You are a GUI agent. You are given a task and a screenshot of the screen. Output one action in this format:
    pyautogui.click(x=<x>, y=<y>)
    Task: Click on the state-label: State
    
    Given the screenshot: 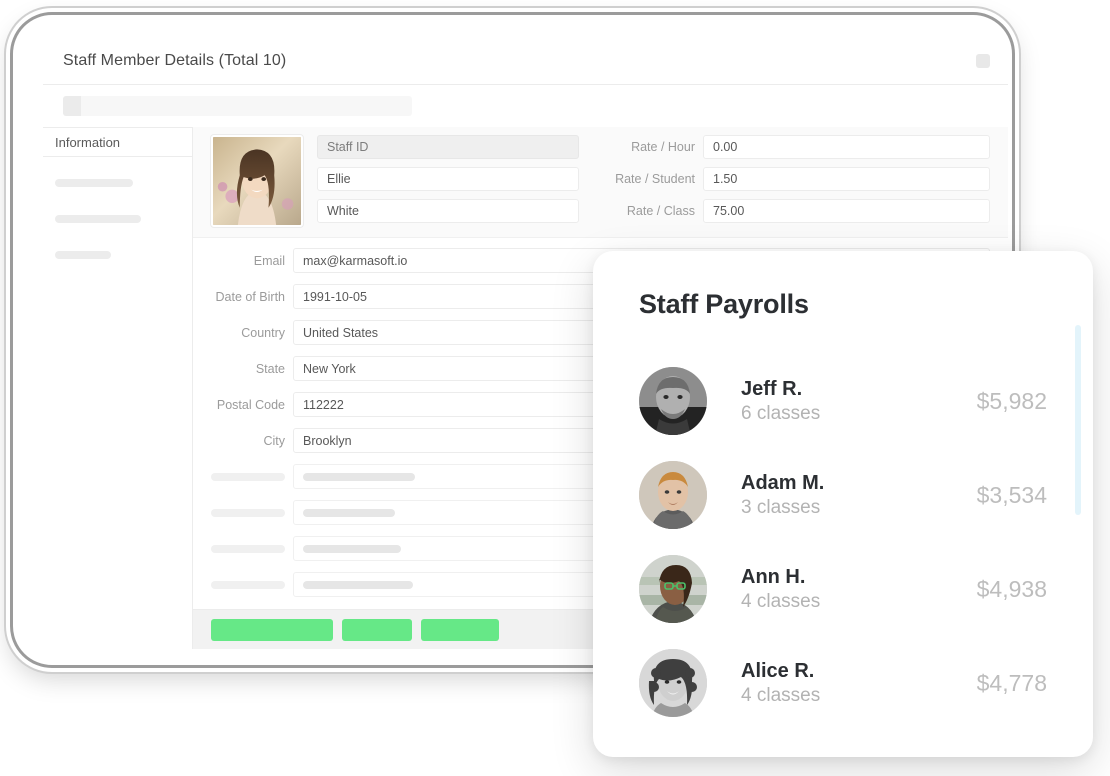 What is the action you would take?
    pyautogui.click(x=270, y=368)
    